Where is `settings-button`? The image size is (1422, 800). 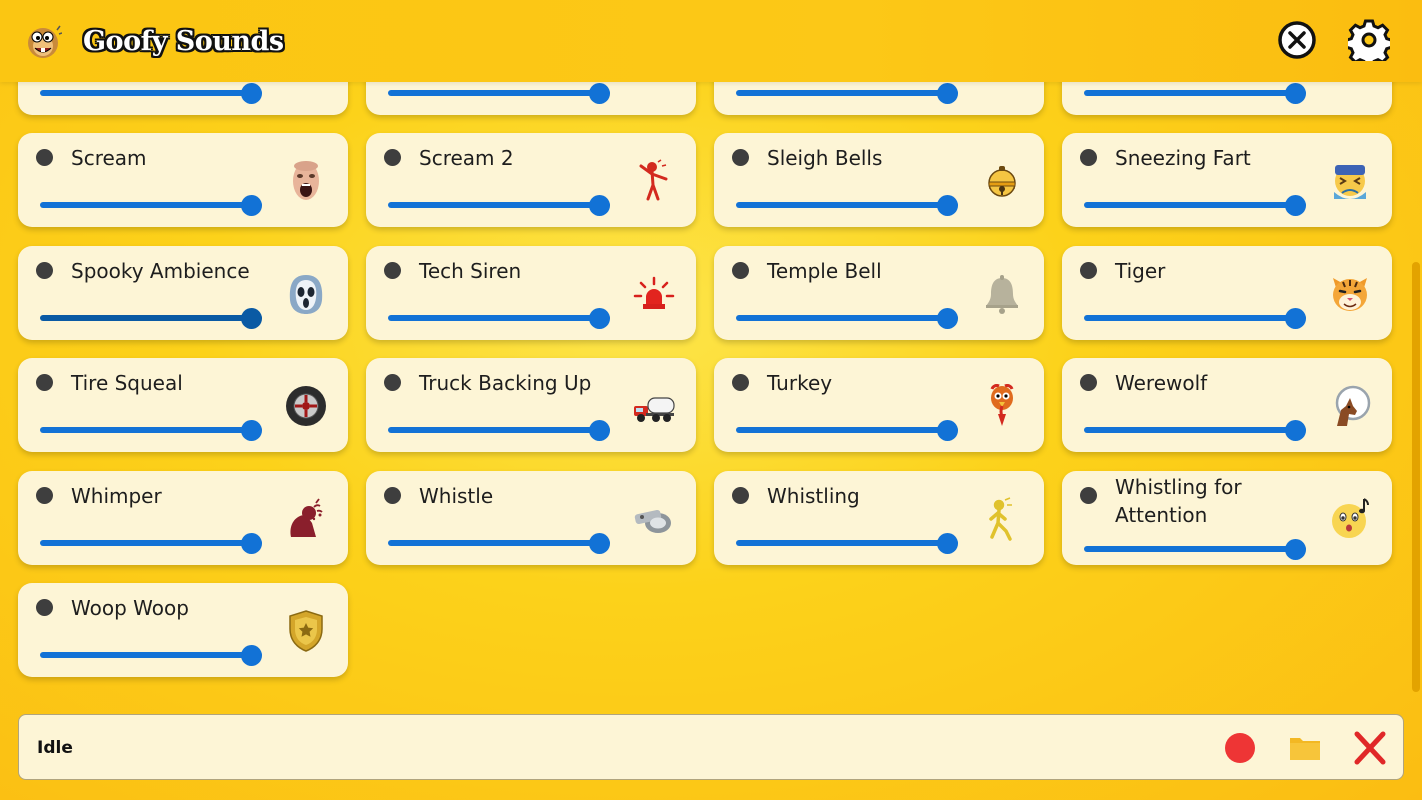
settings-button is located at coordinates (1369, 43).